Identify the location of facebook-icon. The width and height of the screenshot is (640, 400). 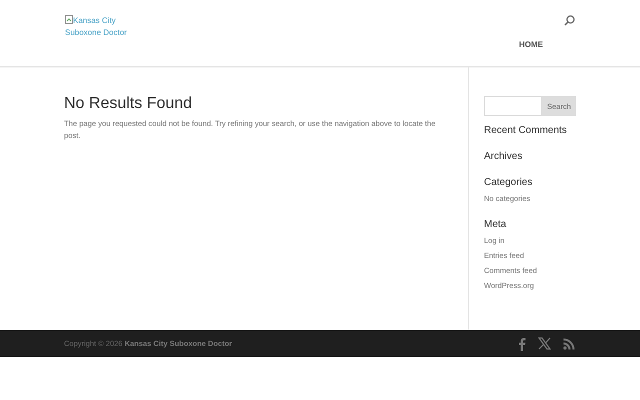
(522, 343).